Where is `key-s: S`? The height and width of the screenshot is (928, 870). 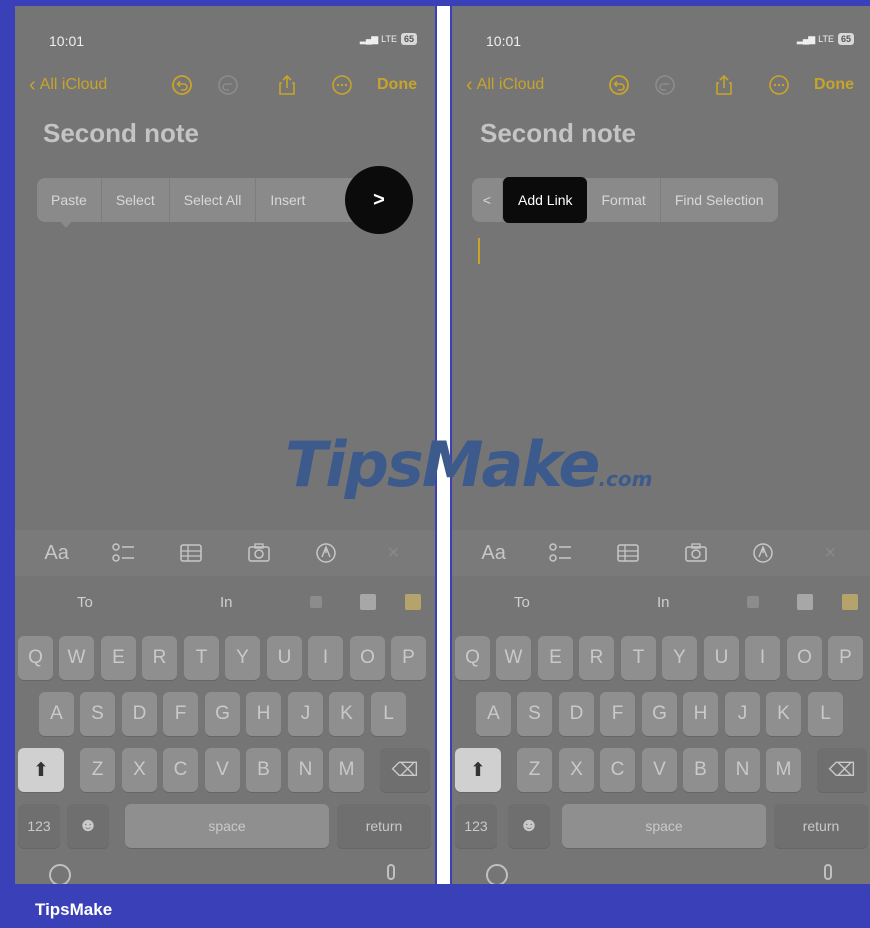 key-s: S is located at coordinates (534, 714).